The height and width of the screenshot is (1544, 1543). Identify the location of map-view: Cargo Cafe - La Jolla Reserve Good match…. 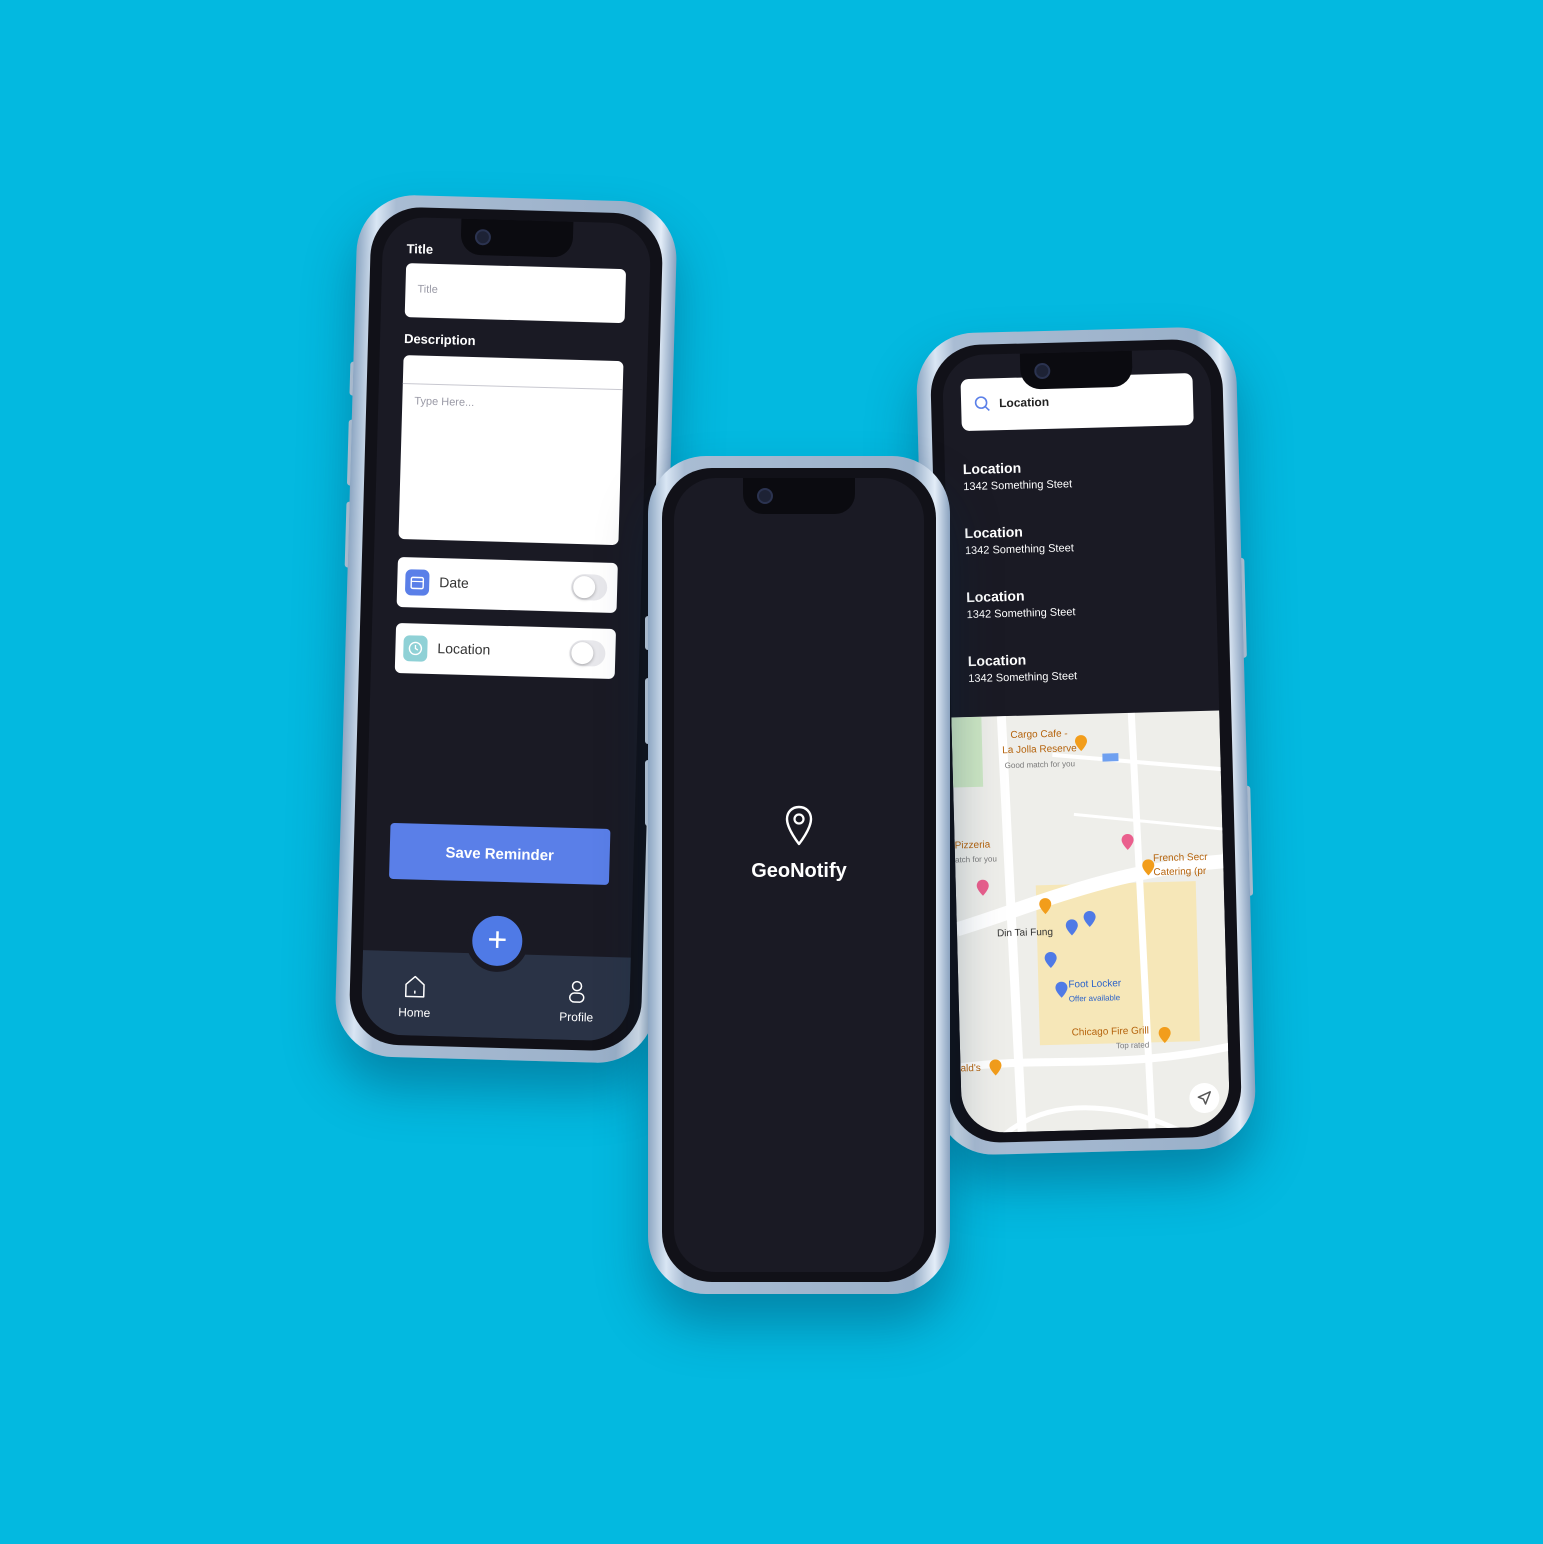
(1091, 922).